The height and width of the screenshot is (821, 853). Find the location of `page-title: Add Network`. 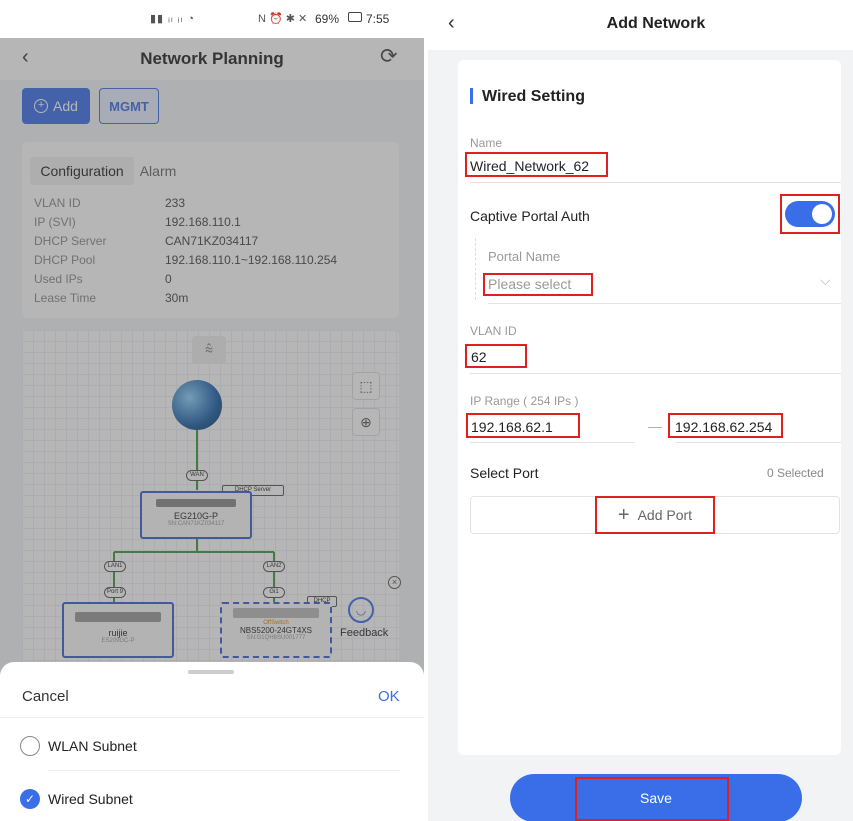

page-title: Add Network is located at coordinates (656, 23).